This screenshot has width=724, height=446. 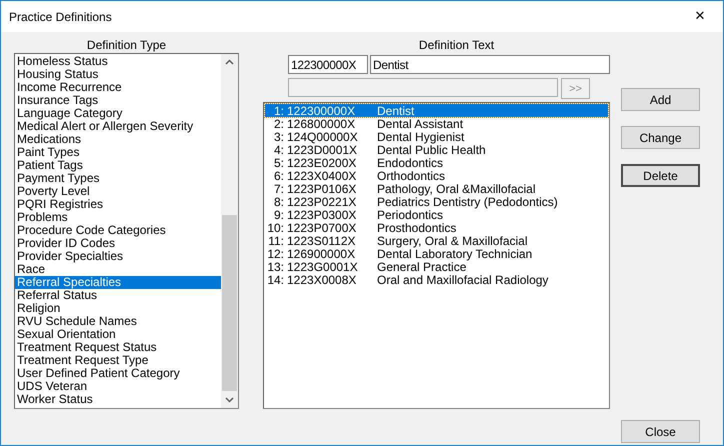 I want to click on list-item: Provider ID Codes, so click(x=118, y=243).